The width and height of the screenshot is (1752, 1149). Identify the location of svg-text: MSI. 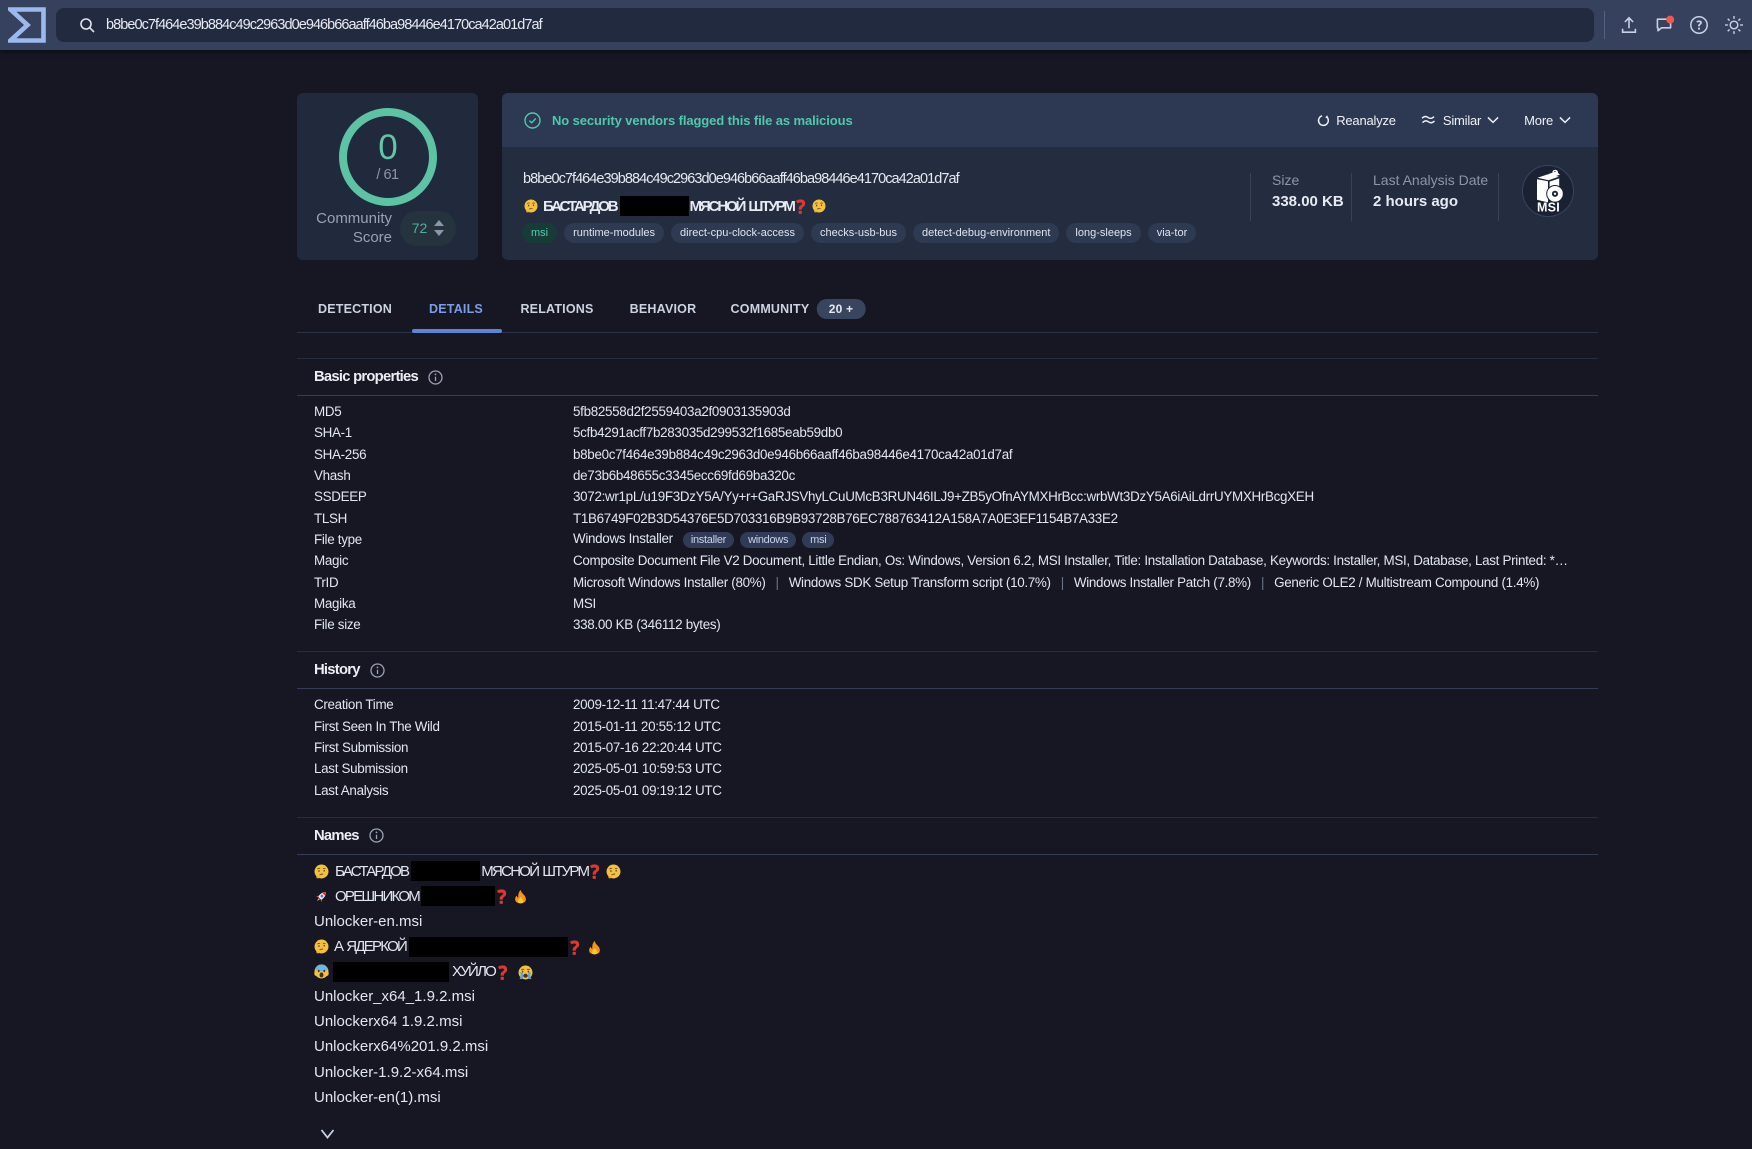
(1548, 208).